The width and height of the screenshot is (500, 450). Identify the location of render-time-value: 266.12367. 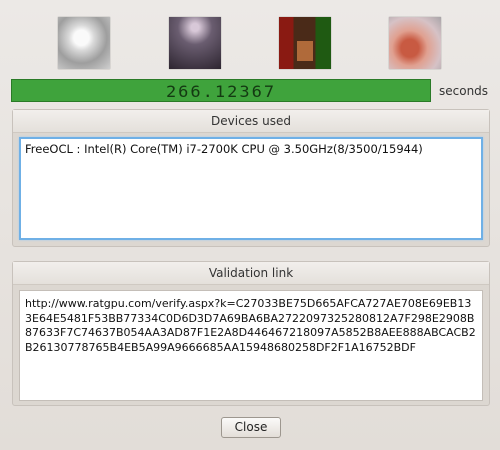
(221, 92).